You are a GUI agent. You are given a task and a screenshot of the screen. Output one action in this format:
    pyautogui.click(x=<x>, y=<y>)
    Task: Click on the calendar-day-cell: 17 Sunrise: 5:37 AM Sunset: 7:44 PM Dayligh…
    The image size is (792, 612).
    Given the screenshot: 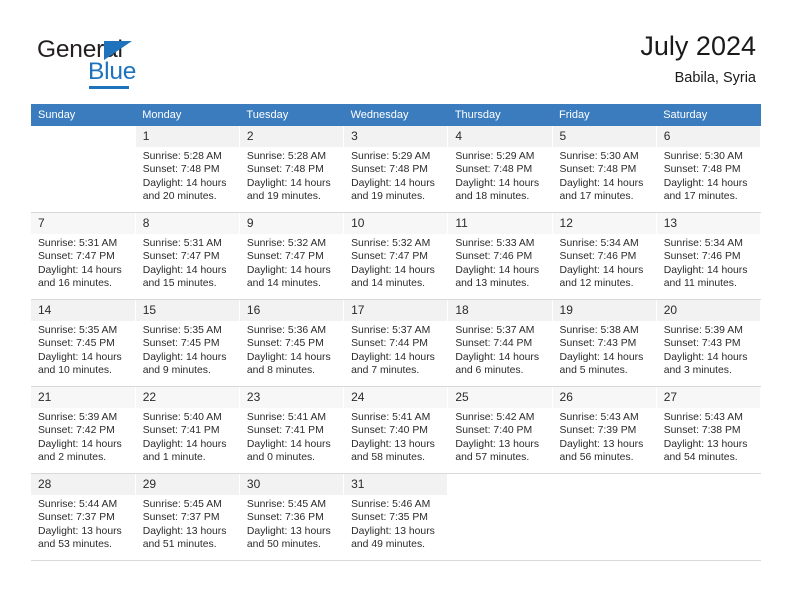 What is the action you would take?
    pyautogui.click(x=396, y=343)
    